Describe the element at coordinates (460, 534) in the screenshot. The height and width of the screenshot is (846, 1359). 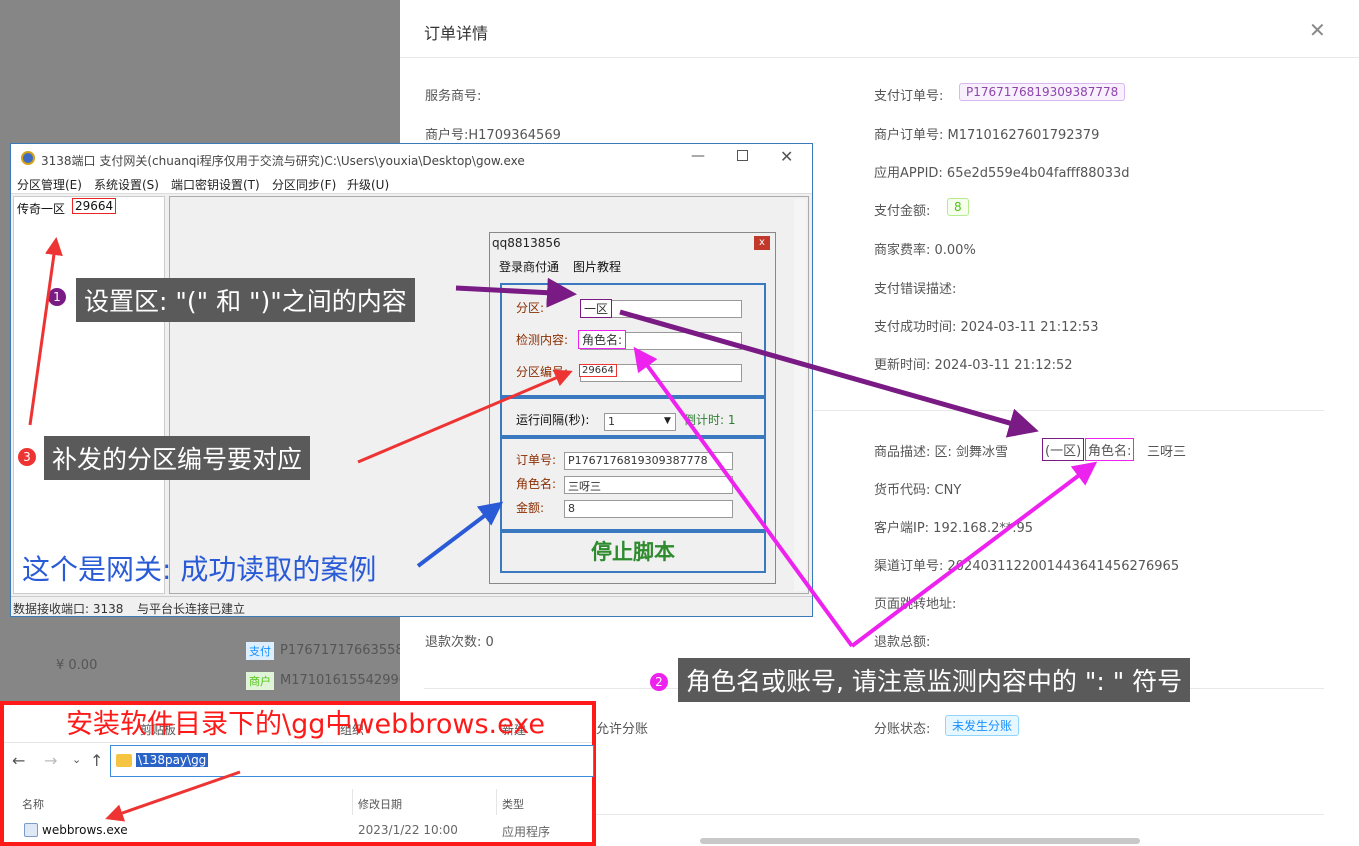
I see `arrow-to-order-group` at that location.